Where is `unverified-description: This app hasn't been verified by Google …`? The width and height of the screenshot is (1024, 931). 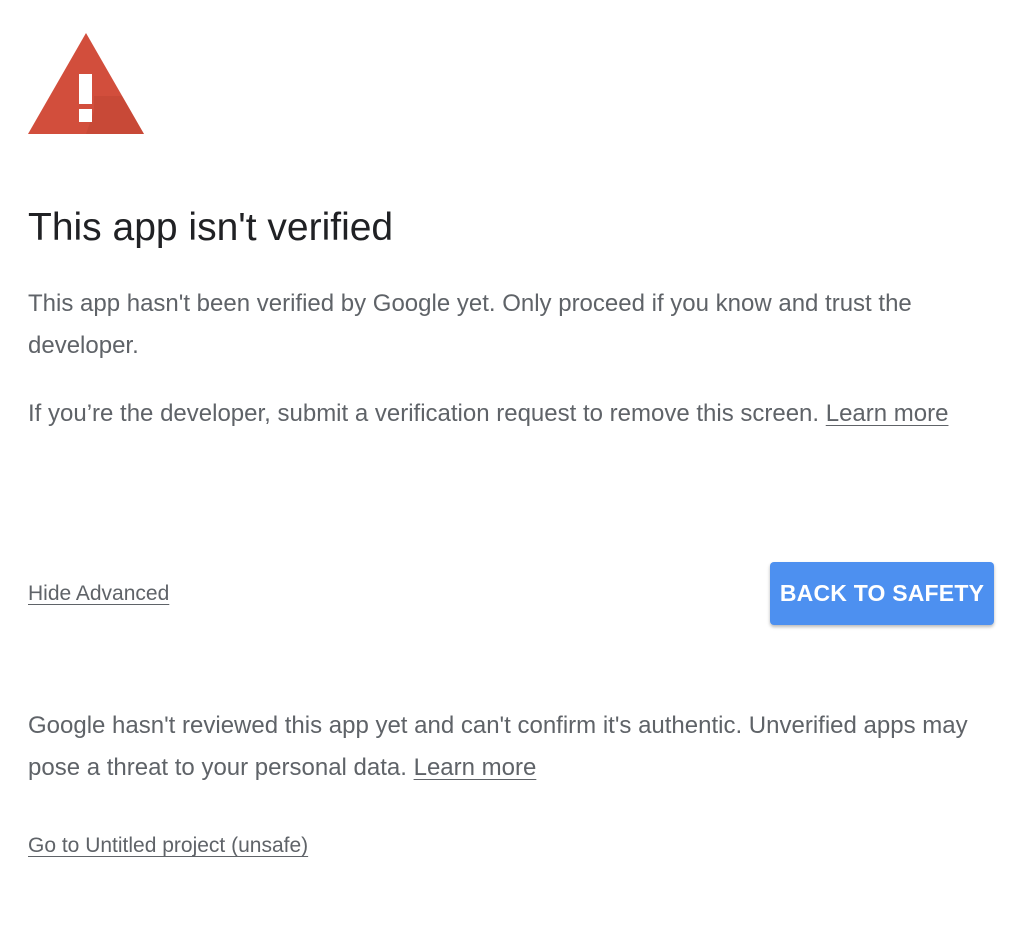 unverified-description: This app hasn't been verified by Google … is located at coordinates (512, 325).